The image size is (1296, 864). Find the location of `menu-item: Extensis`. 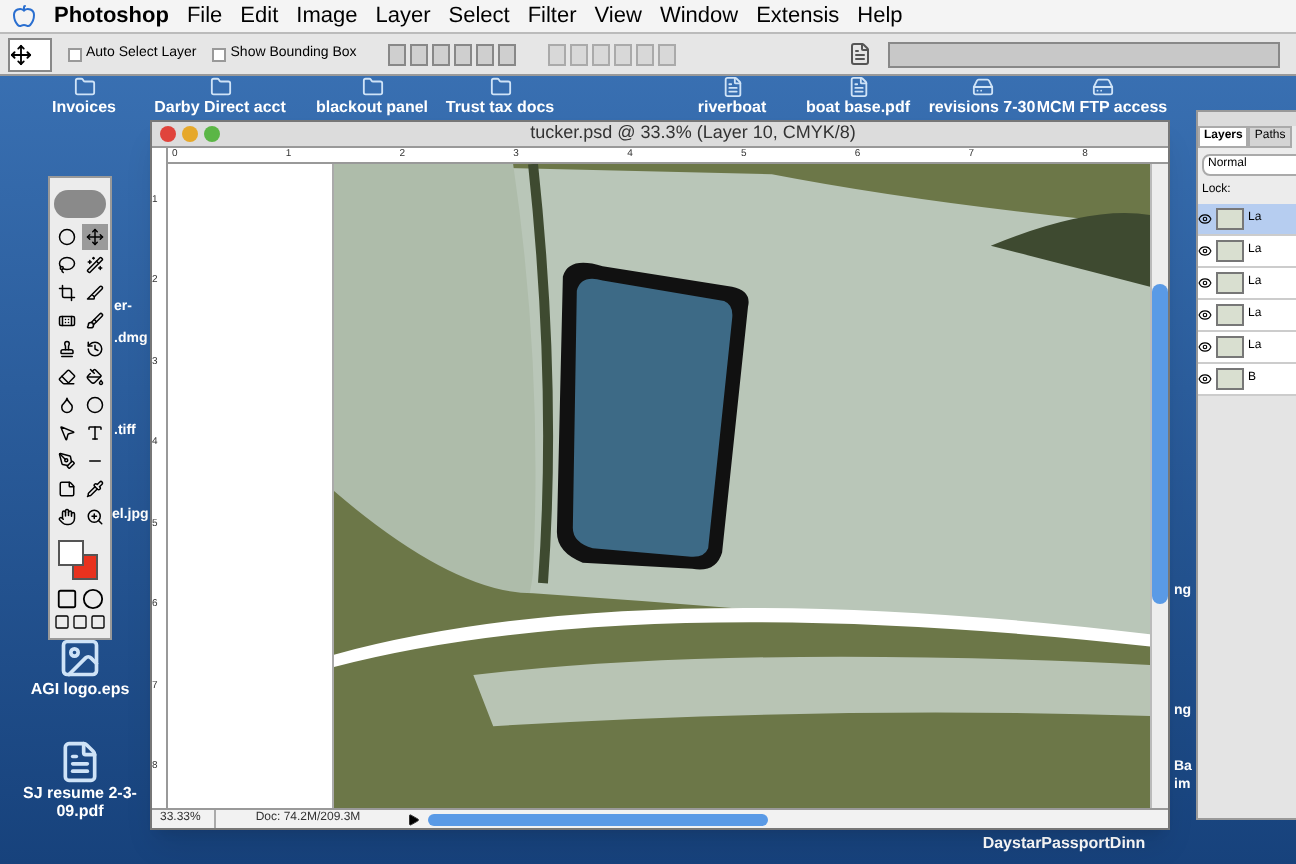

menu-item: Extensis is located at coordinates (798, 16).